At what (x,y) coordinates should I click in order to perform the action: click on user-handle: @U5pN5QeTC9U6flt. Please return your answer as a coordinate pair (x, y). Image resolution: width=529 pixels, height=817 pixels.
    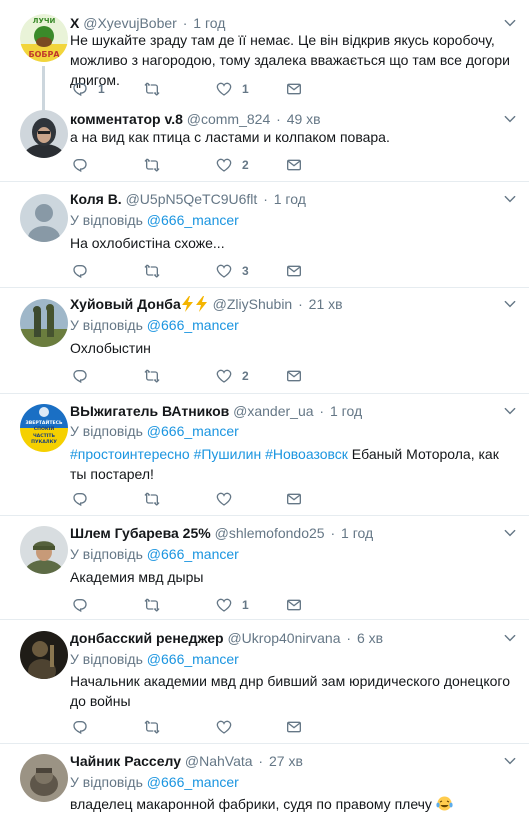
    Looking at the image, I should click on (192, 199).